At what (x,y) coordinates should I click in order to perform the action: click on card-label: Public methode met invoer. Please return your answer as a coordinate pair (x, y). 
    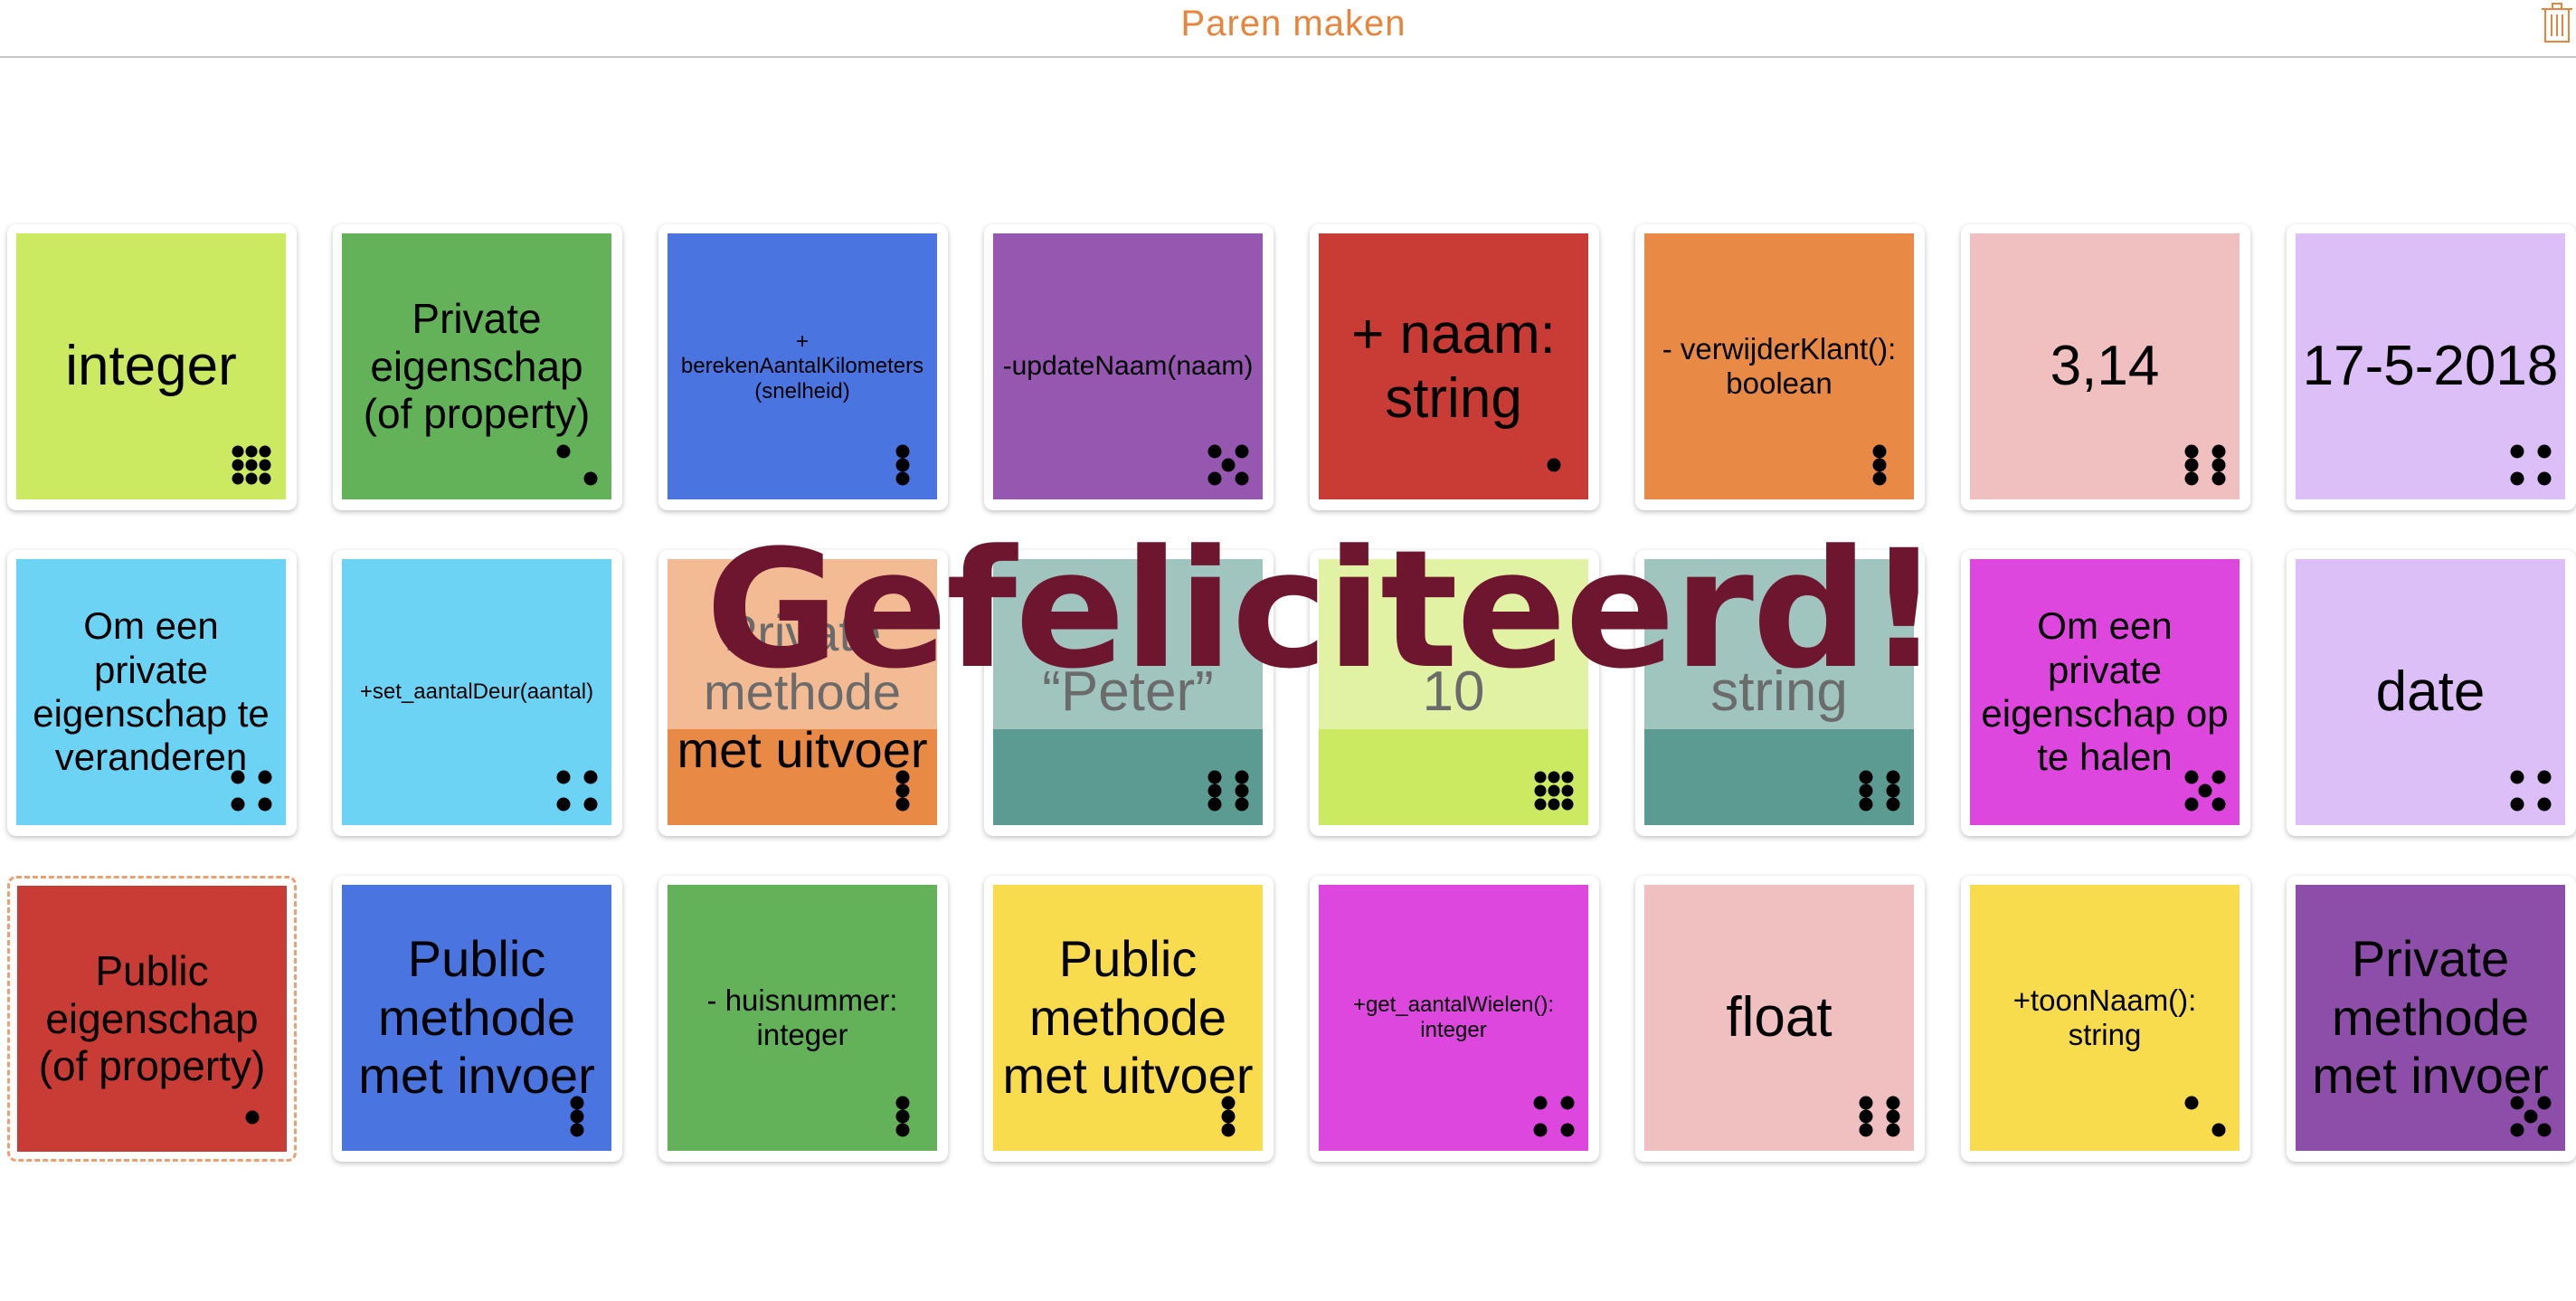
    Looking at the image, I should click on (477, 1017).